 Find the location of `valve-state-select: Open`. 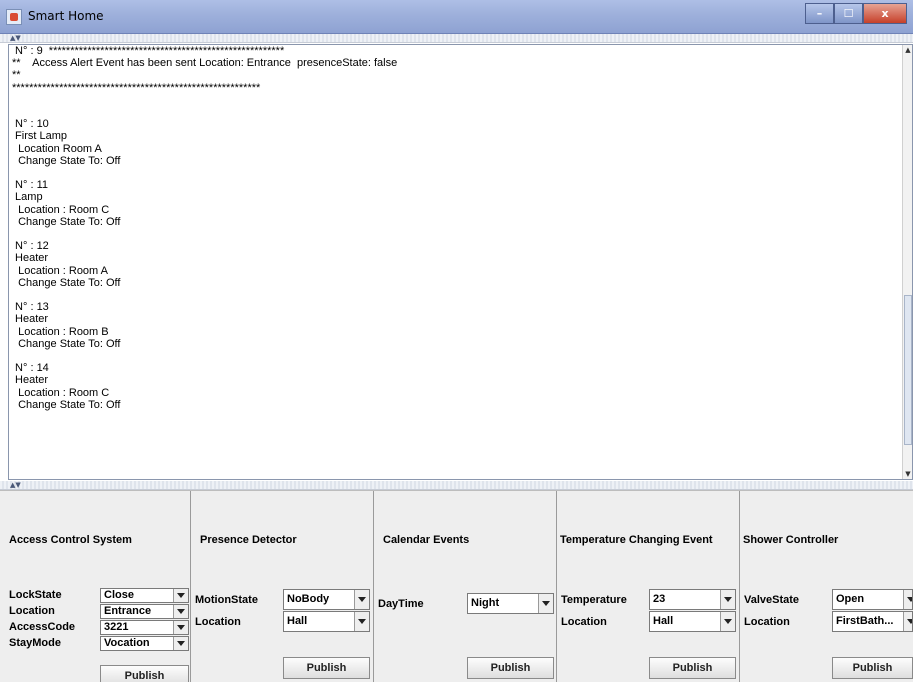

valve-state-select: Open is located at coordinates (872, 599).